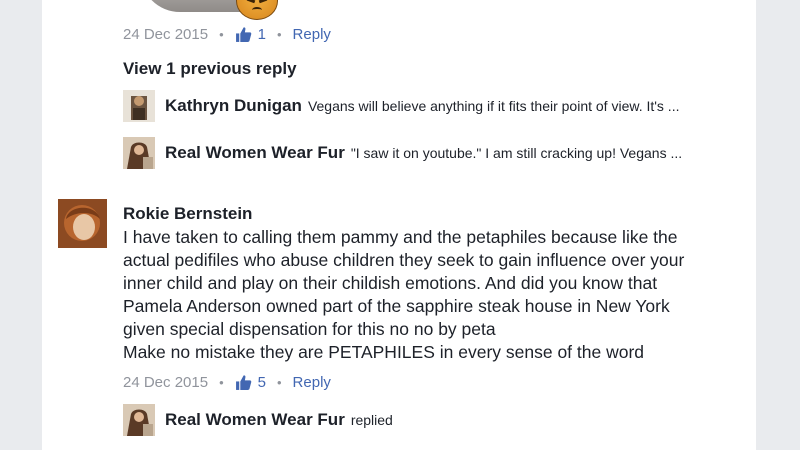 Image resolution: width=800 pixels, height=450 pixels. I want to click on replied-label: replied, so click(371, 420).